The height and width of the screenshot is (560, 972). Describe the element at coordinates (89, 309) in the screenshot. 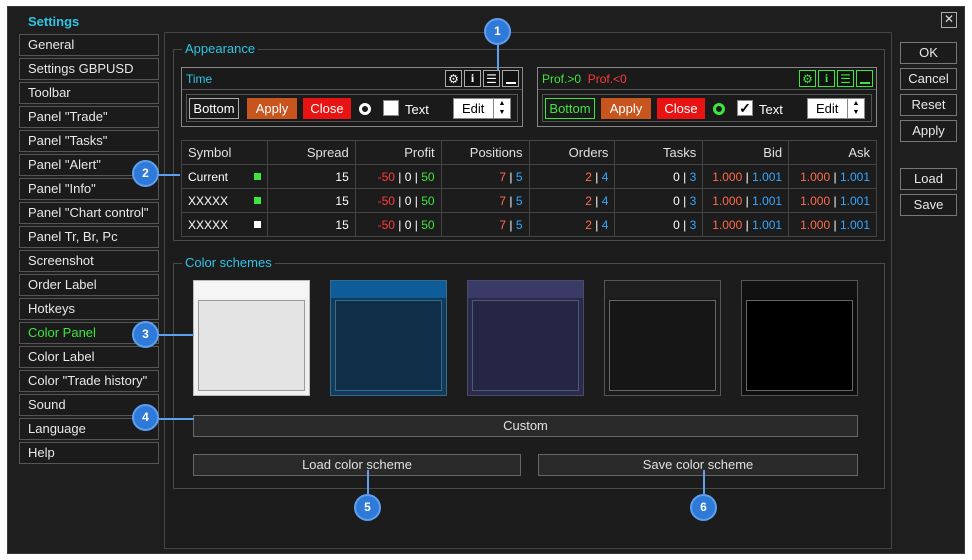

I see `sidebar-item-hotkeys: Hotkeys` at that location.